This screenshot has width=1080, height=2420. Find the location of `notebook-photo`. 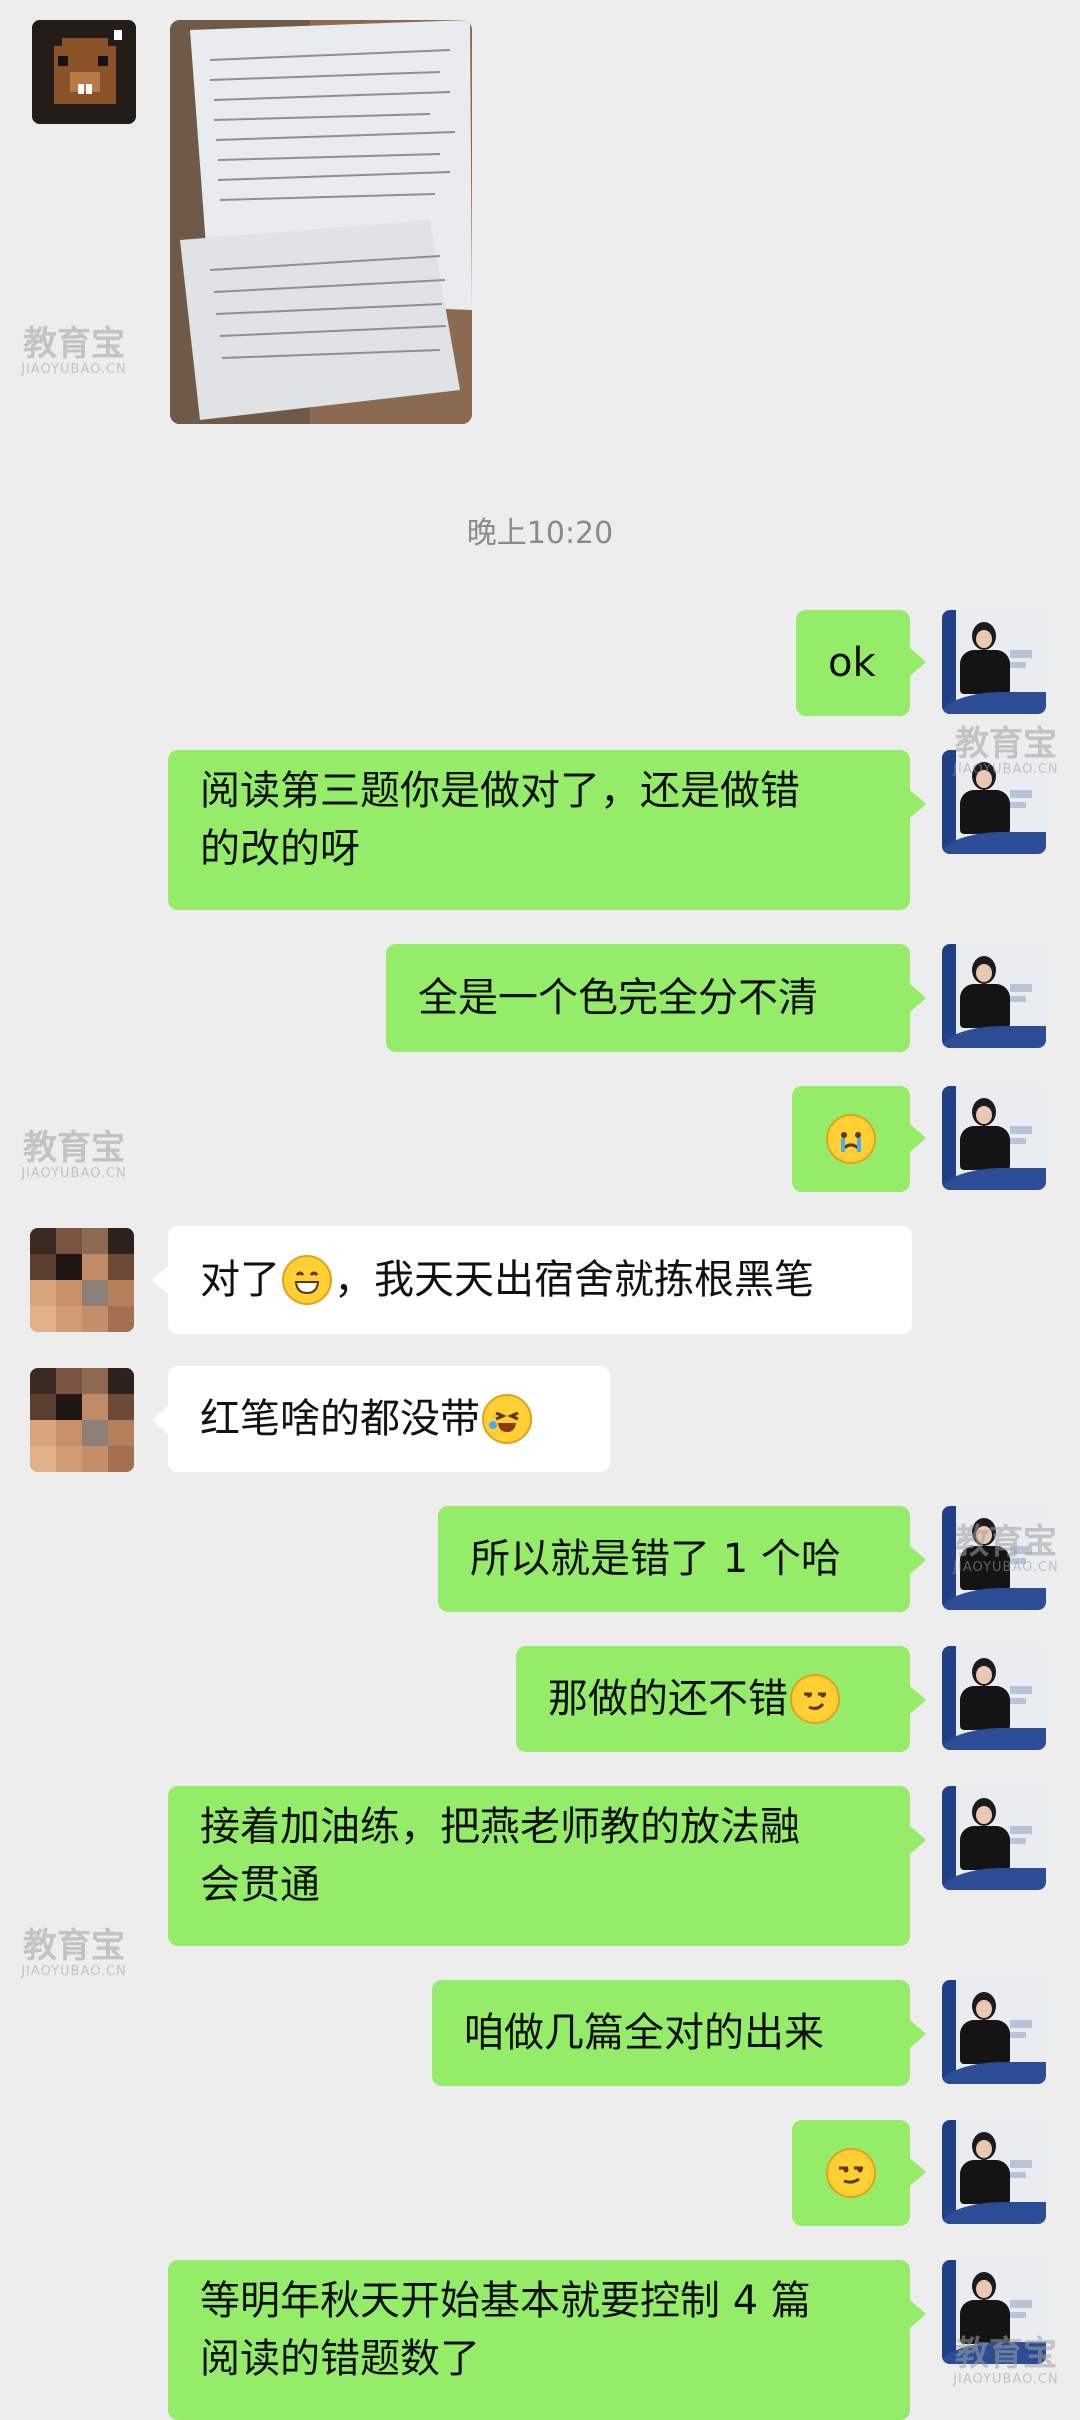

notebook-photo is located at coordinates (321, 222).